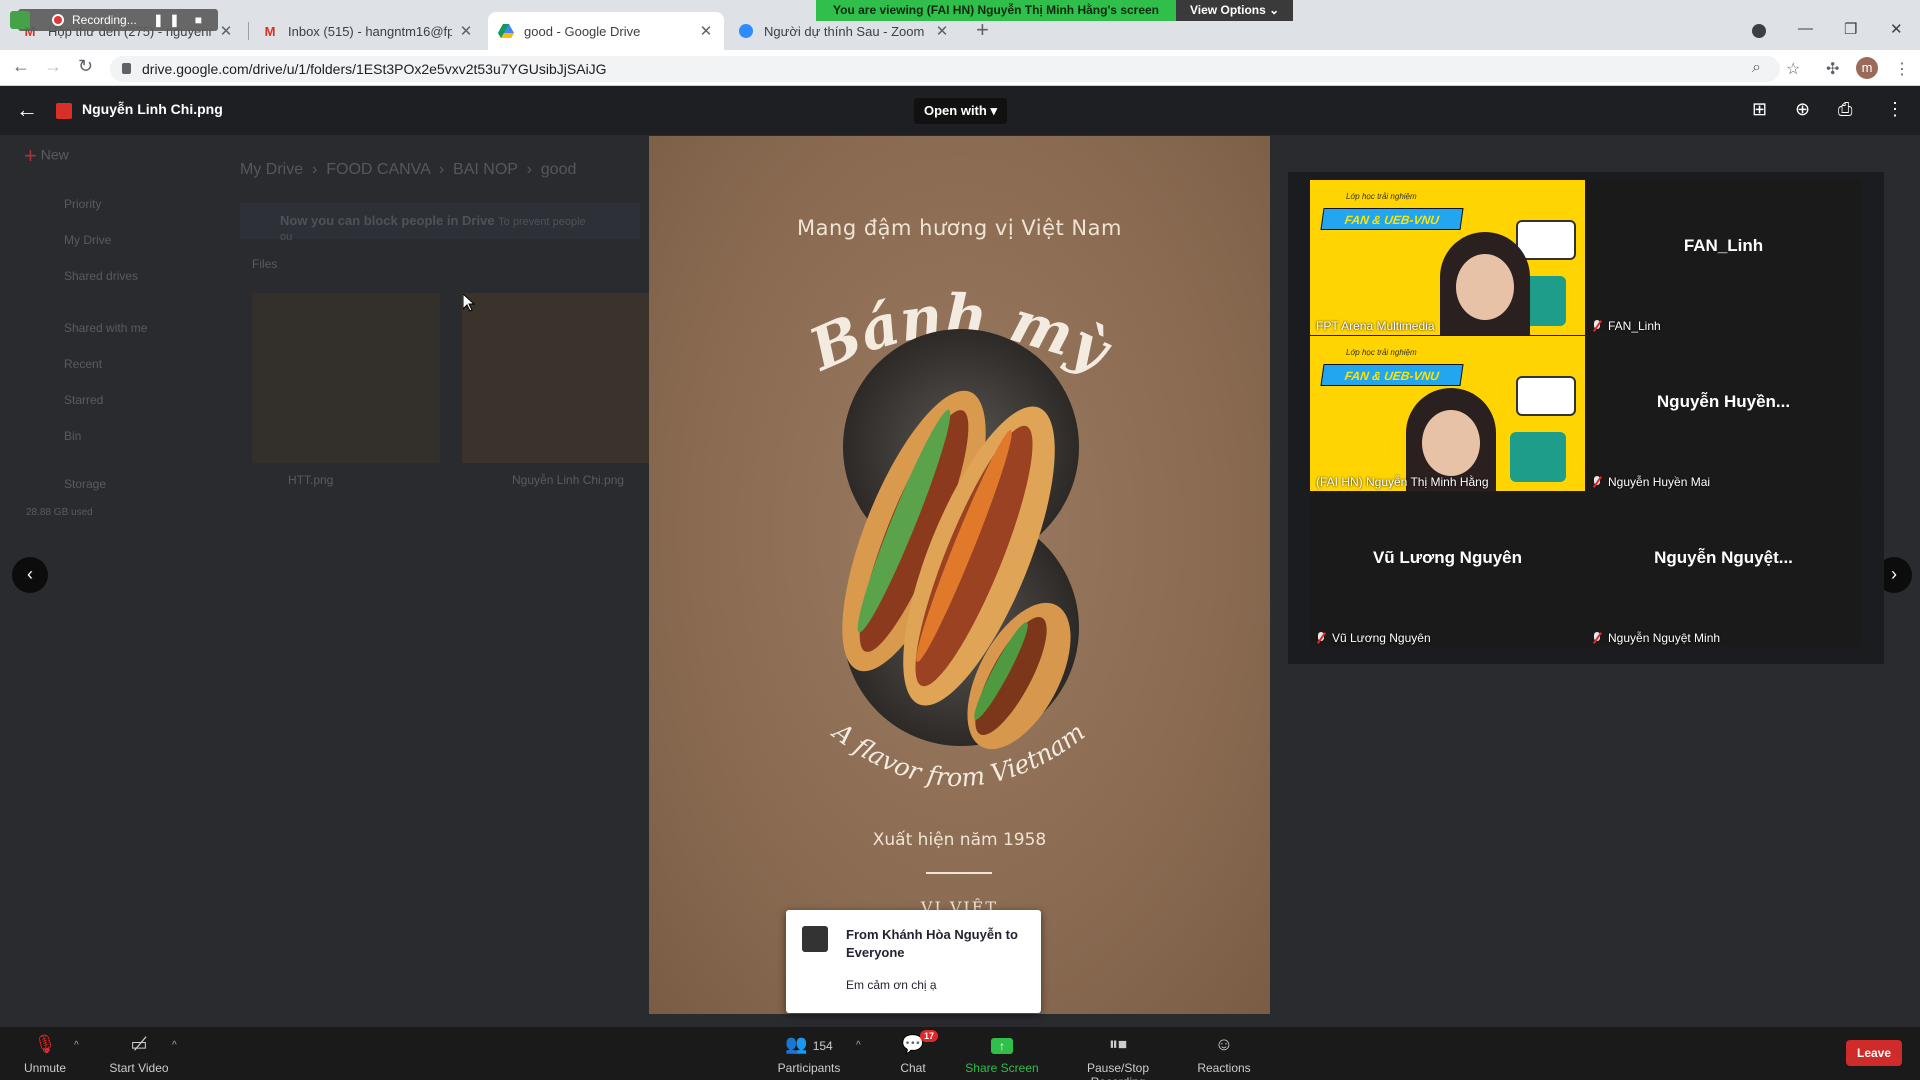 This screenshot has width=1920, height=1080. I want to click on sidebar-item-bin: Bin, so click(72, 436).